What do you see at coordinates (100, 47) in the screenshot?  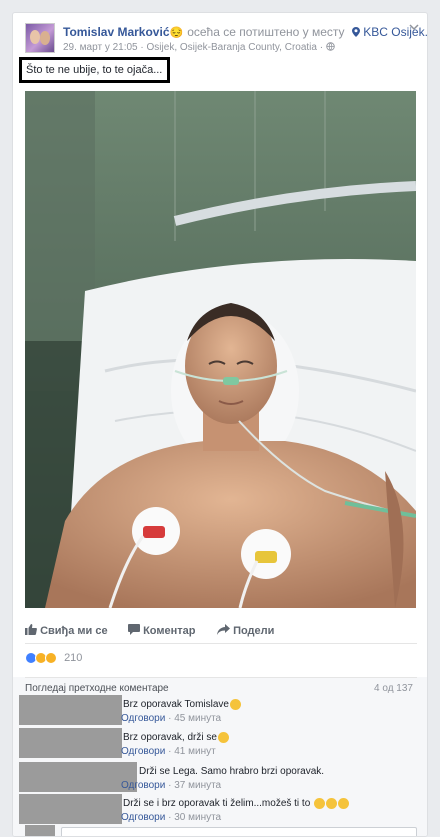 I see `post-date: 29. март у 21:05` at bounding box center [100, 47].